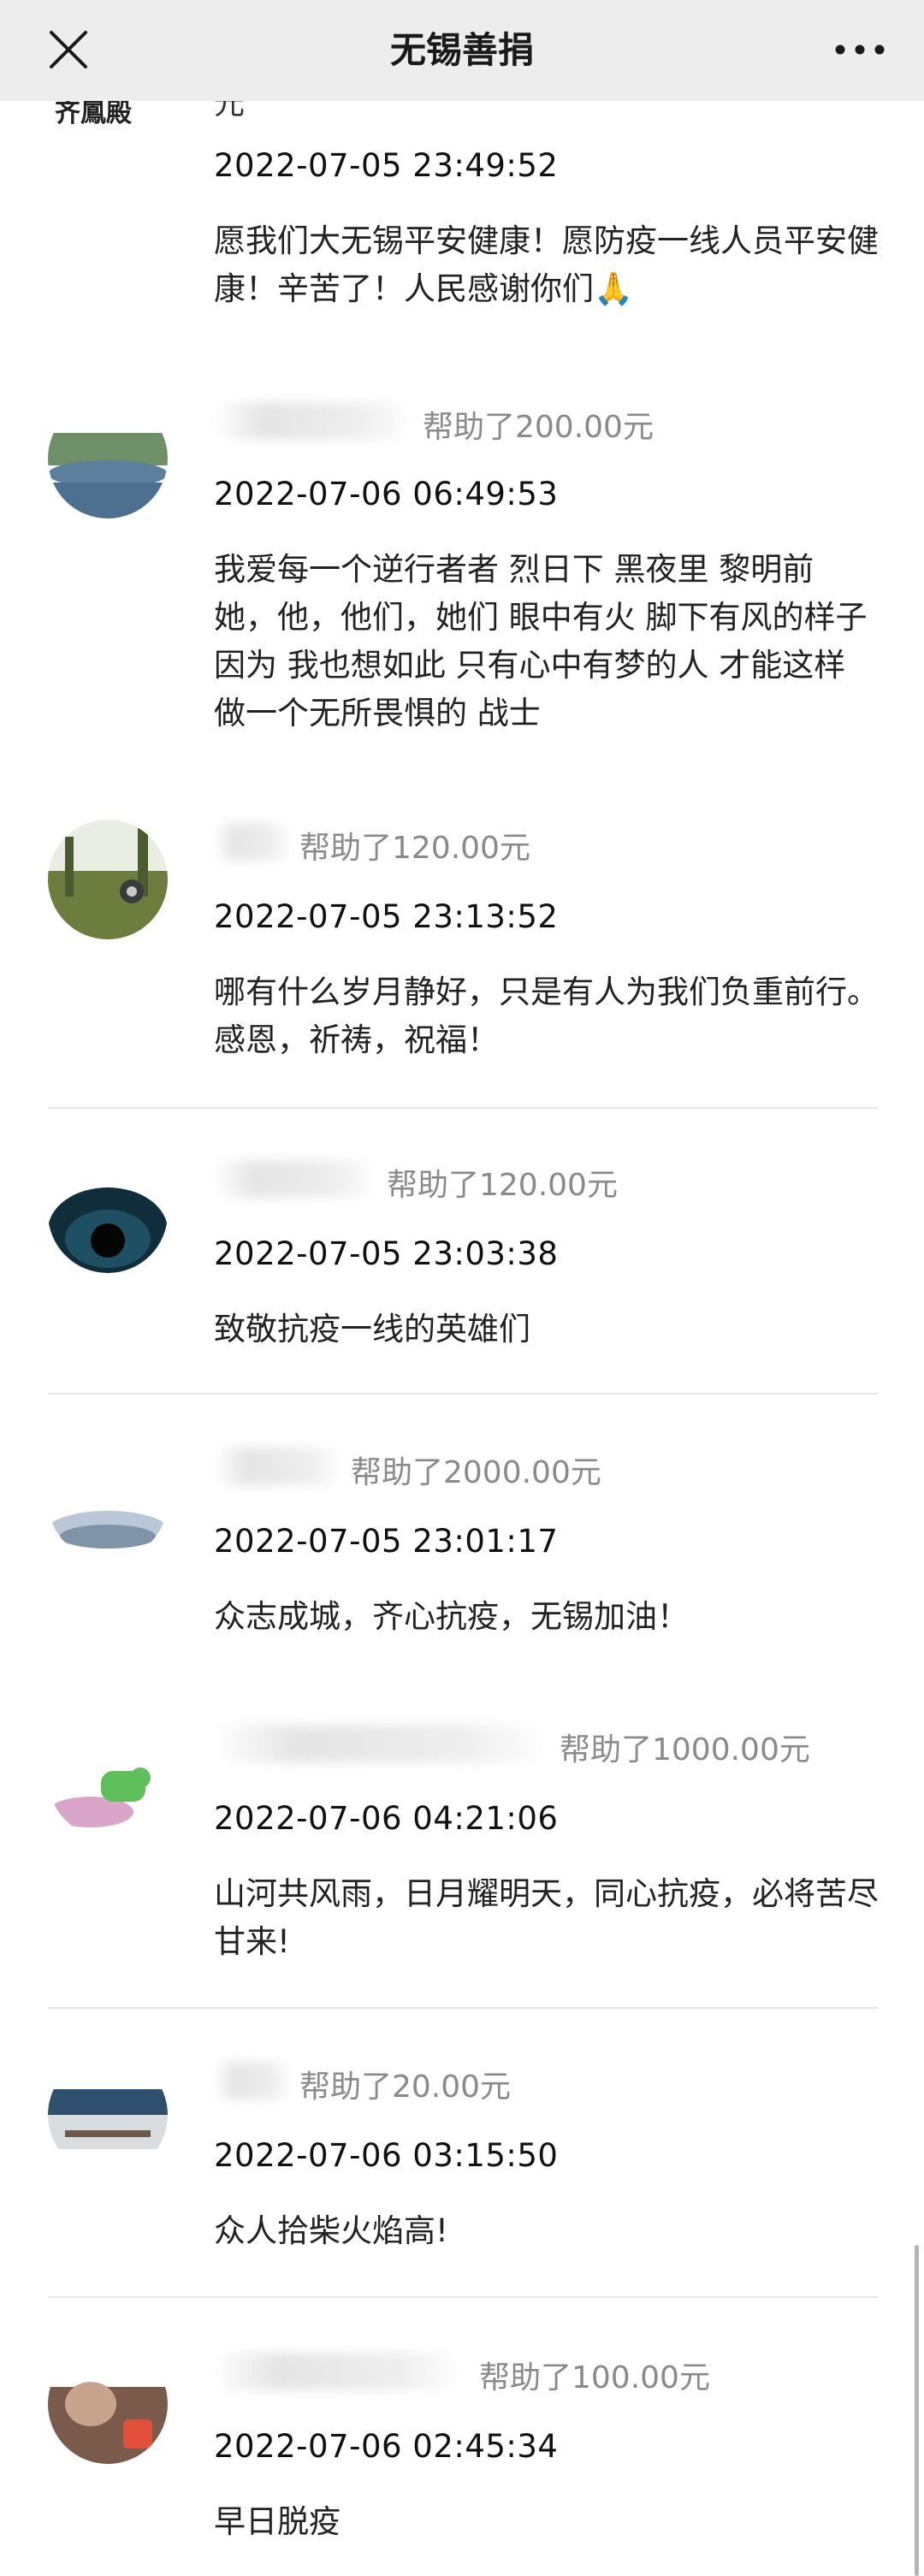 The width and height of the screenshot is (924, 2576). I want to click on donation-amount: 帮助了1000.00元, so click(685, 1750).